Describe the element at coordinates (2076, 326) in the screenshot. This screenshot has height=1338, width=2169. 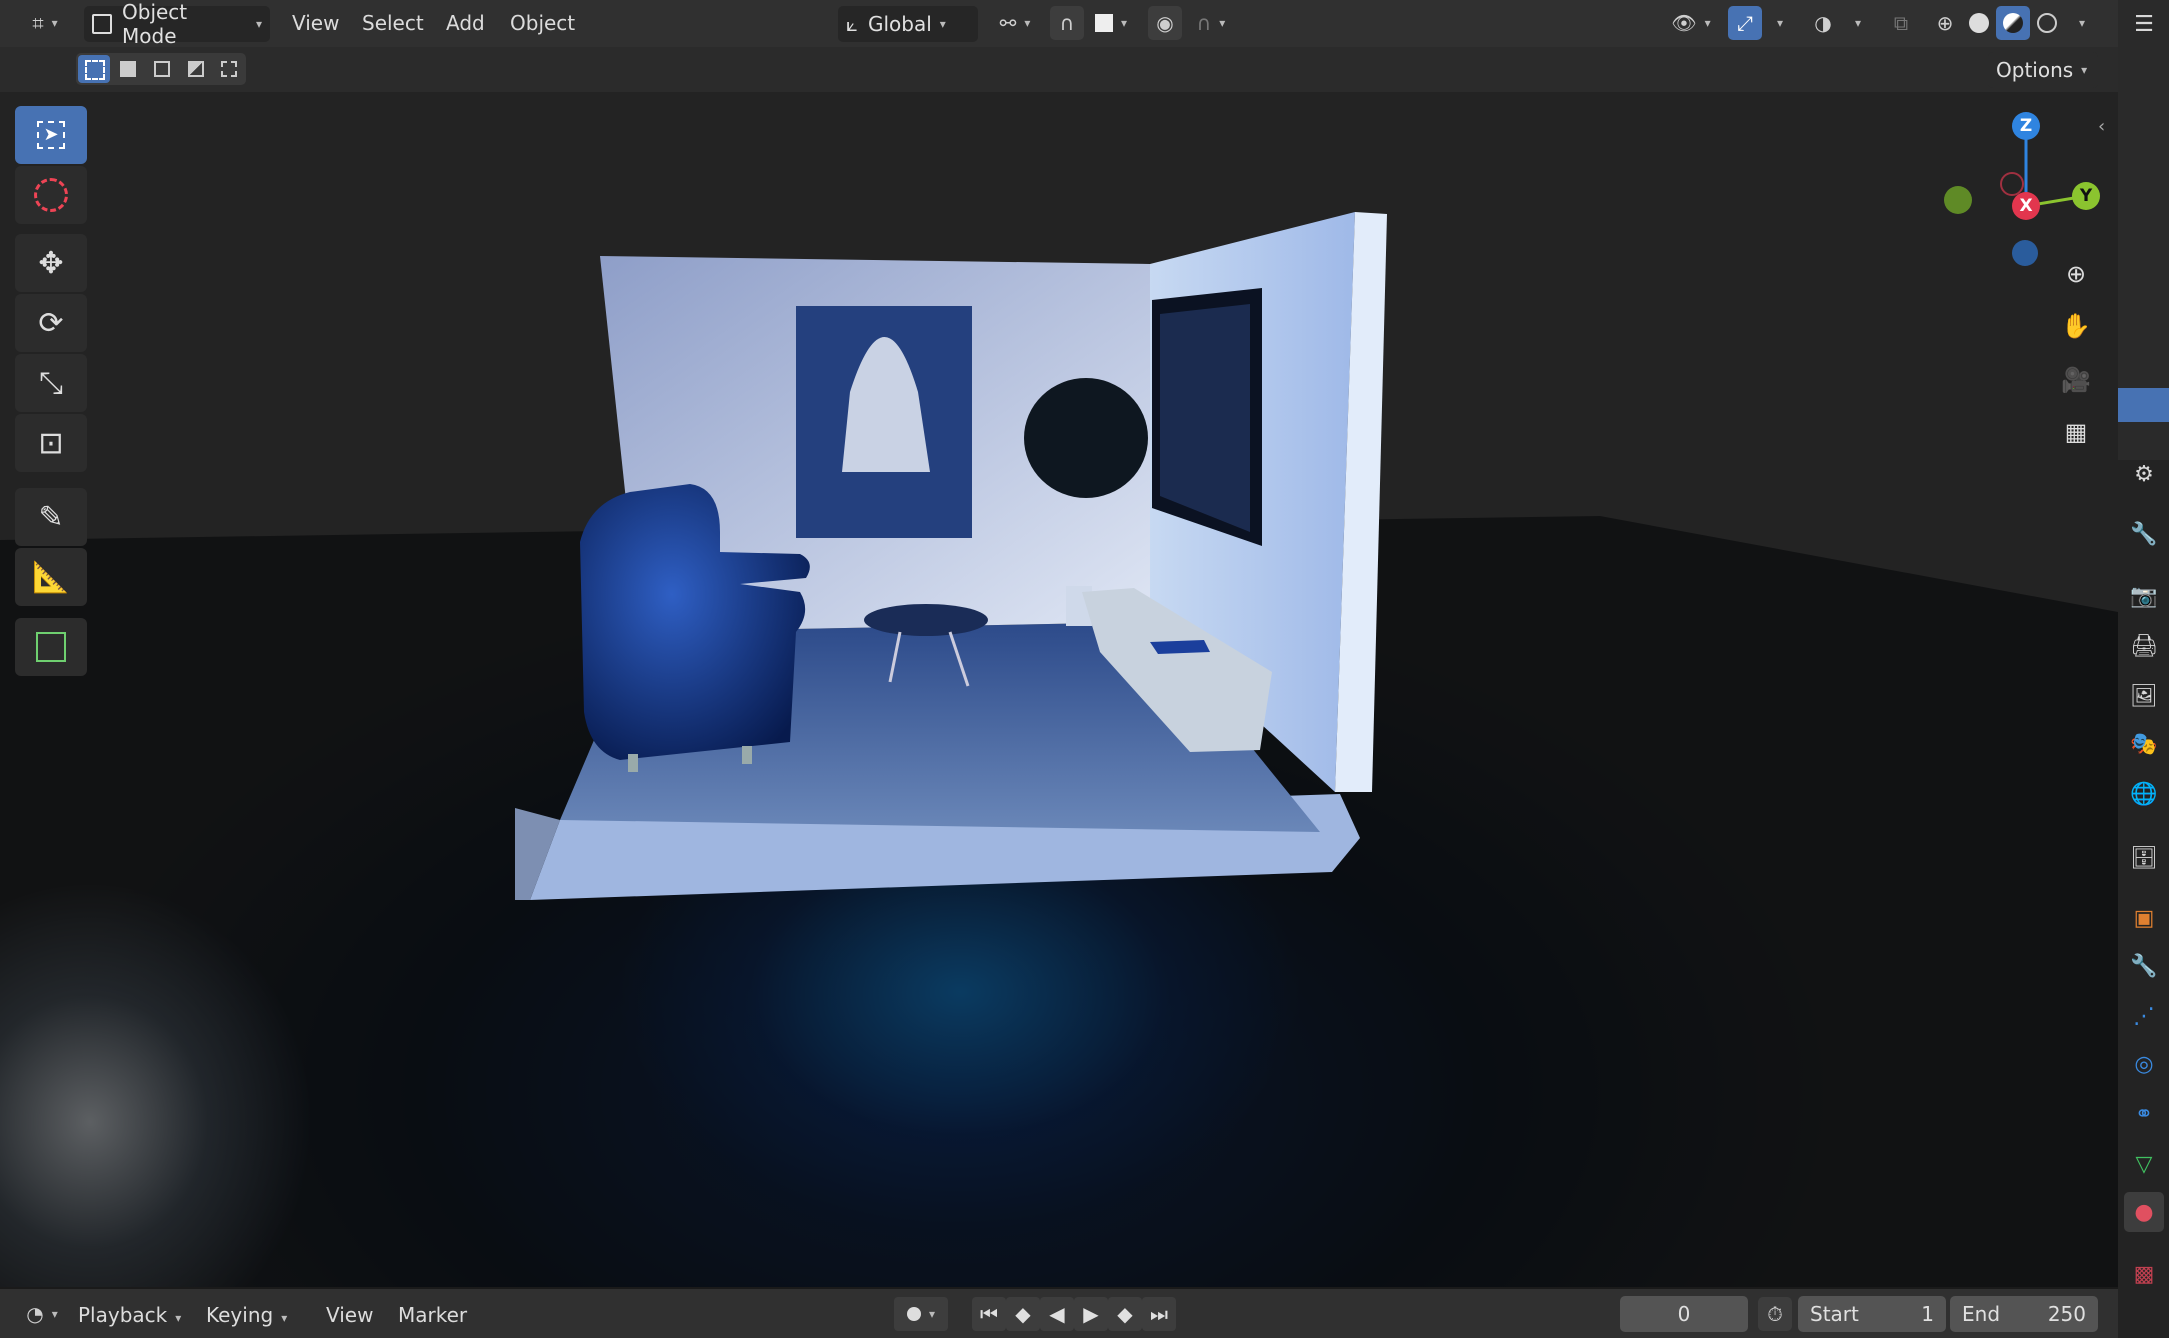
I see `pan-hand-icon: ✋` at that location.